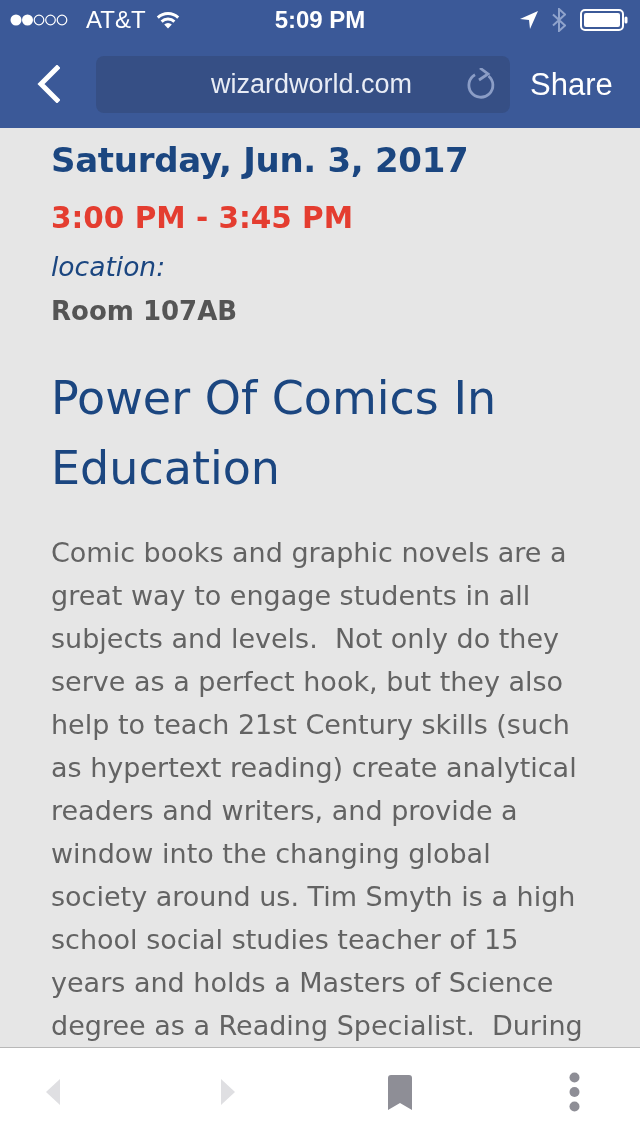  What do you see at coordinates (109, 267) in the screenshot?
I see `location-label: location:` at bounding box center [109, 267].